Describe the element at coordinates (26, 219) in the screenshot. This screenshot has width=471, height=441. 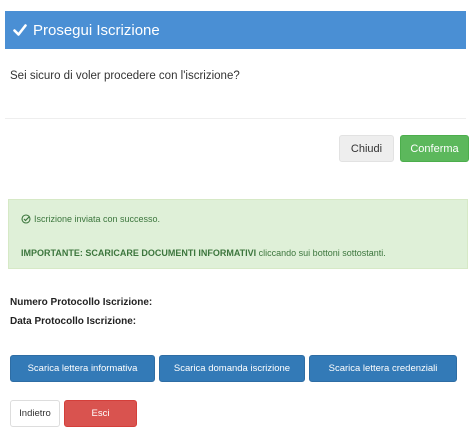
I see `check-circle-icon` at that location.